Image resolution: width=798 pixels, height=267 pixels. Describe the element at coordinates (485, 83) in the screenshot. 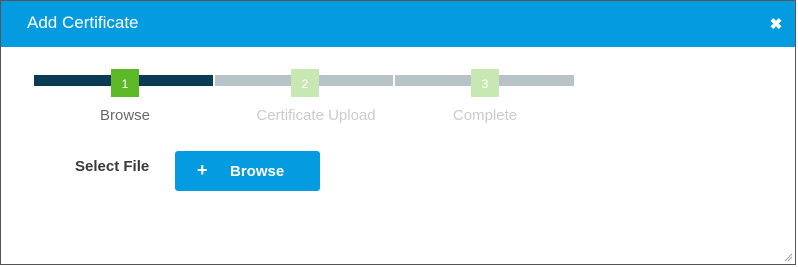

I see `step-3-badge: 3` at that location.